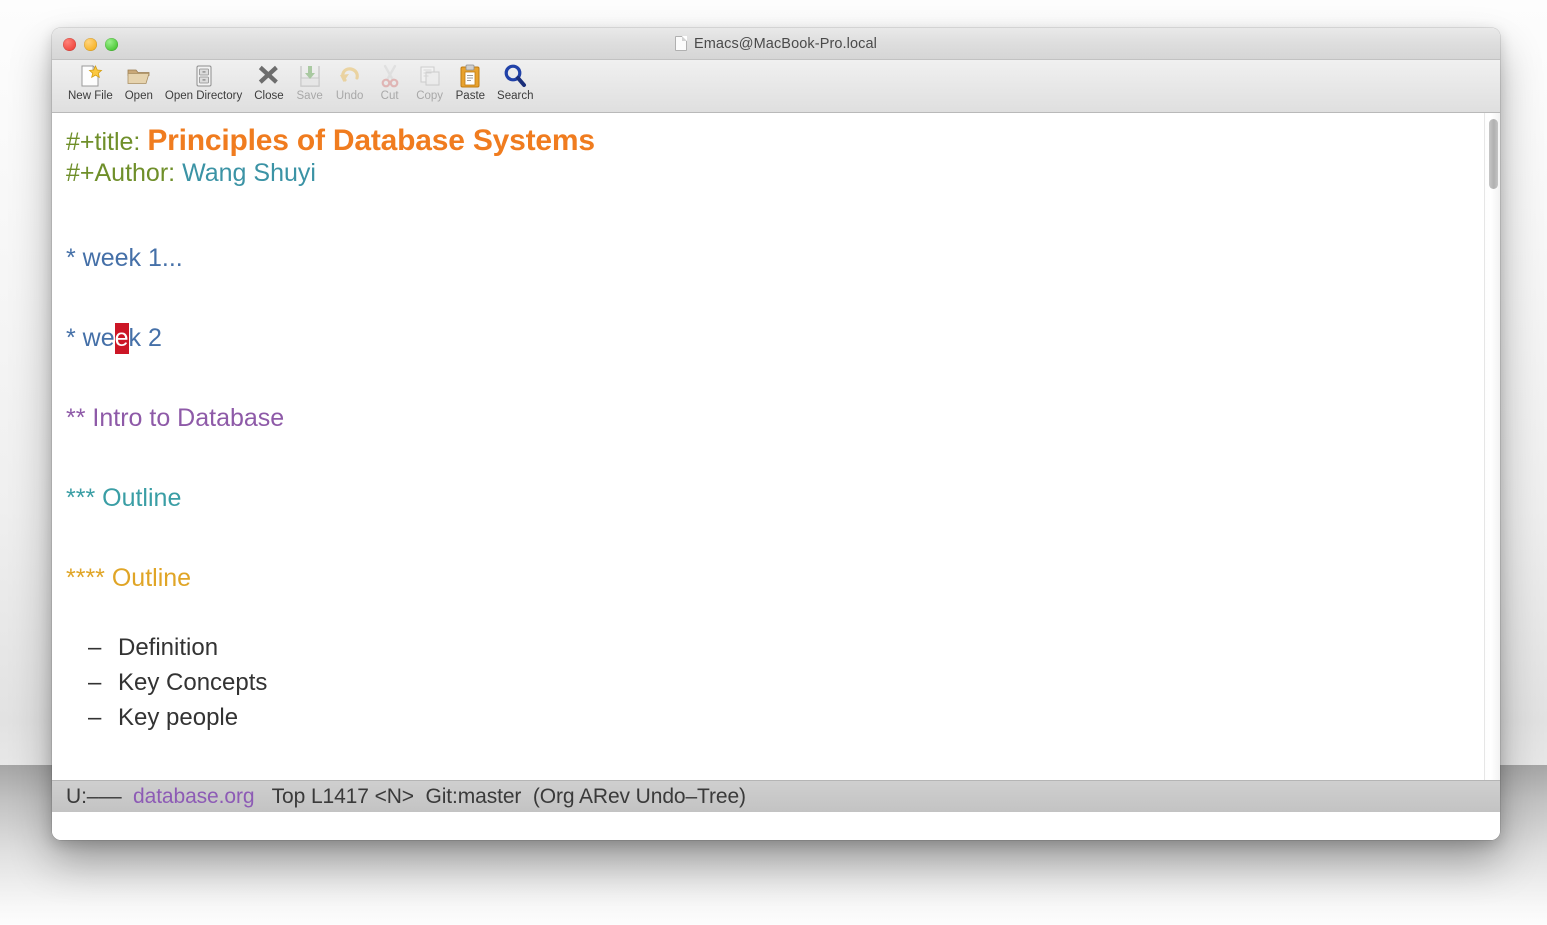  What do you see at coordinates (178, 717) in the screenshot?
I see `list-item-label: Key people` at bounding box center [178, 717].